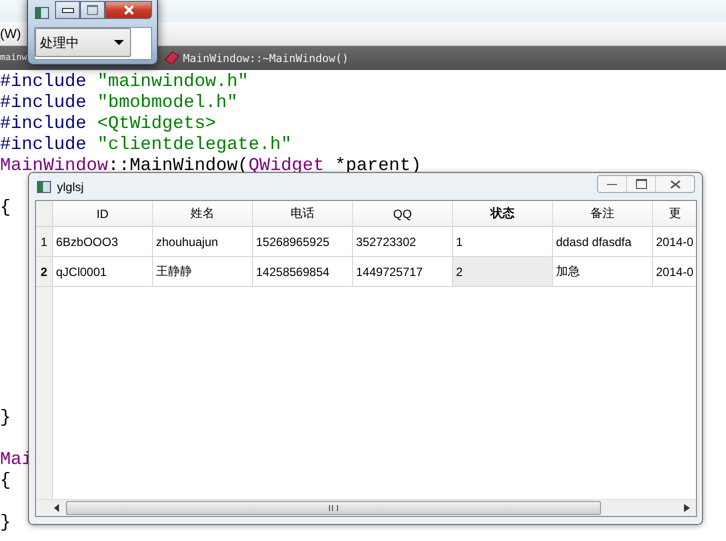  I want to click on table-cell: 352723302, so click(403, 242).